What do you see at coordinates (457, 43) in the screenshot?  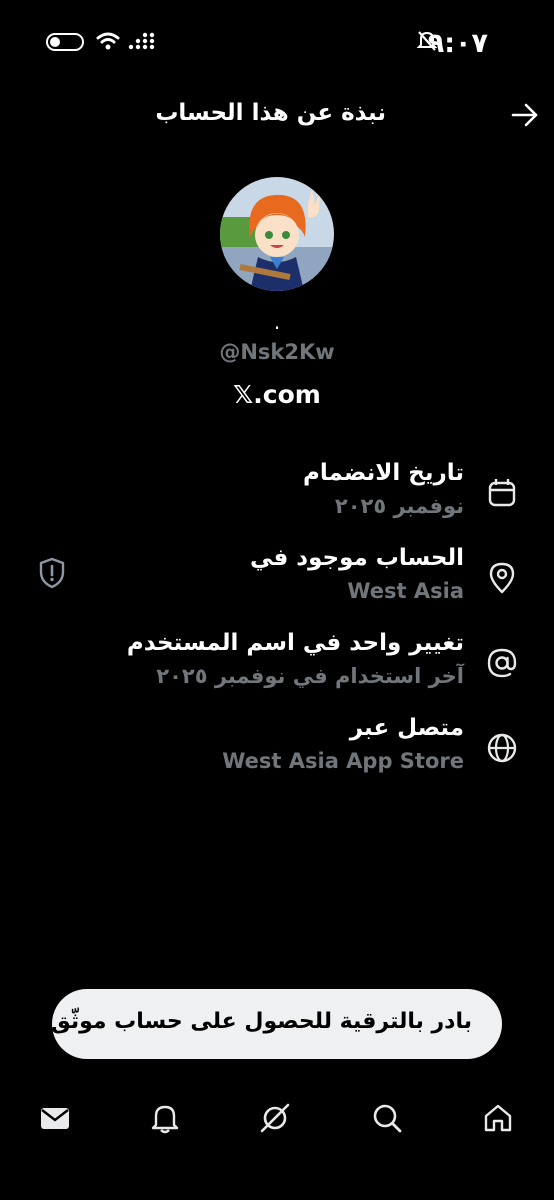 I see `clock: ٩:٠٧` at bounding box center [457, 43].